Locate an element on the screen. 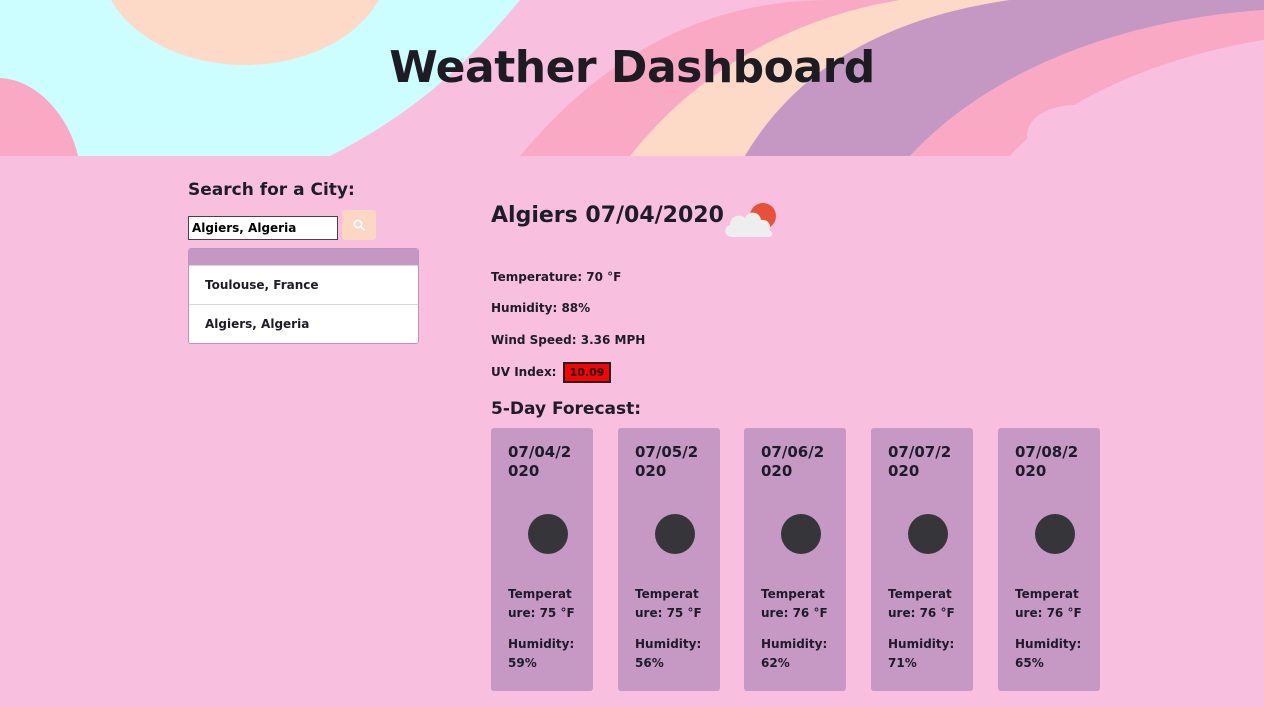  current-wind-speed: Wind Speed: 3.36 MPH is located at coordinates (568, 340).